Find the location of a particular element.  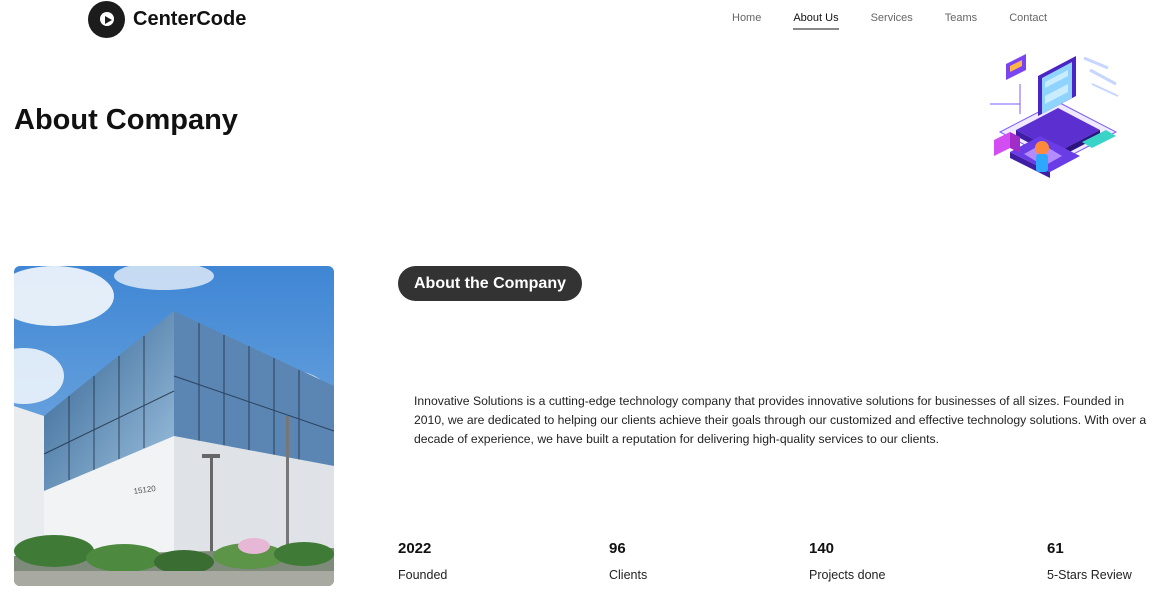

brand-logo-icon is located at coordinates (106, 19).